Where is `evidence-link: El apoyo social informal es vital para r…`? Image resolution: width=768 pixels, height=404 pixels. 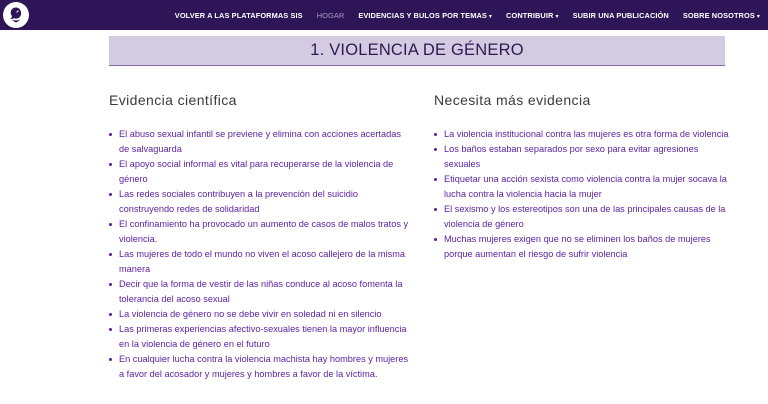 evidence-link: El apoyo social informal es vital para r… is located at coordinates (256, 171).